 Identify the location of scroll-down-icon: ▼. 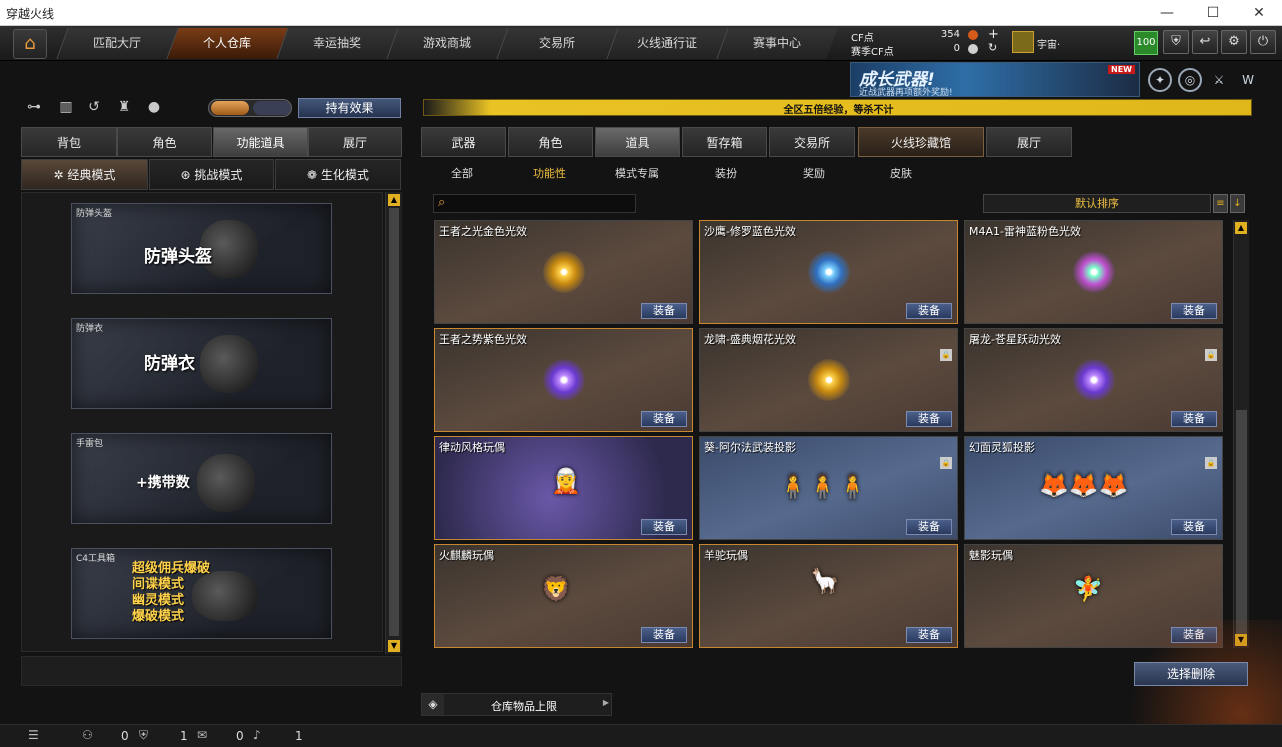
(394, 646).